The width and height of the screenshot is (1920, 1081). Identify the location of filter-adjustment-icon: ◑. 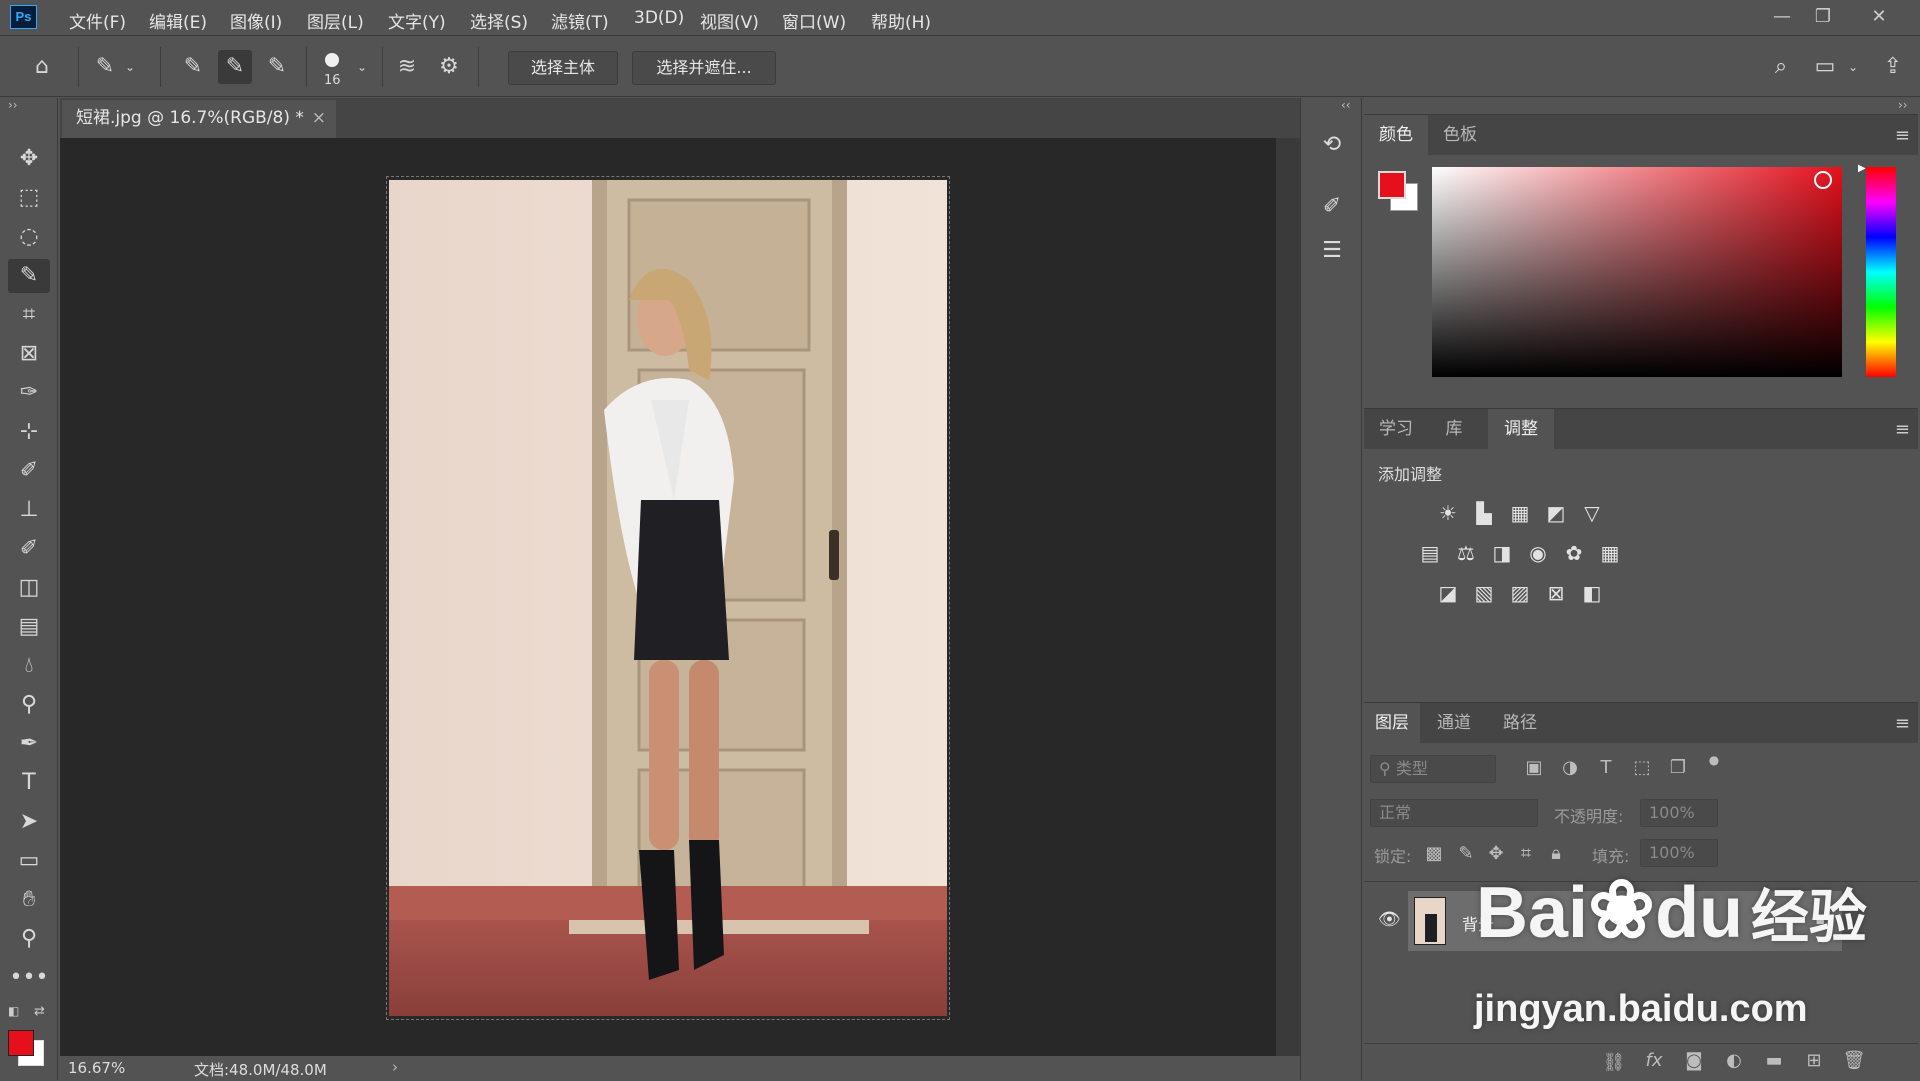
(1570, 767).